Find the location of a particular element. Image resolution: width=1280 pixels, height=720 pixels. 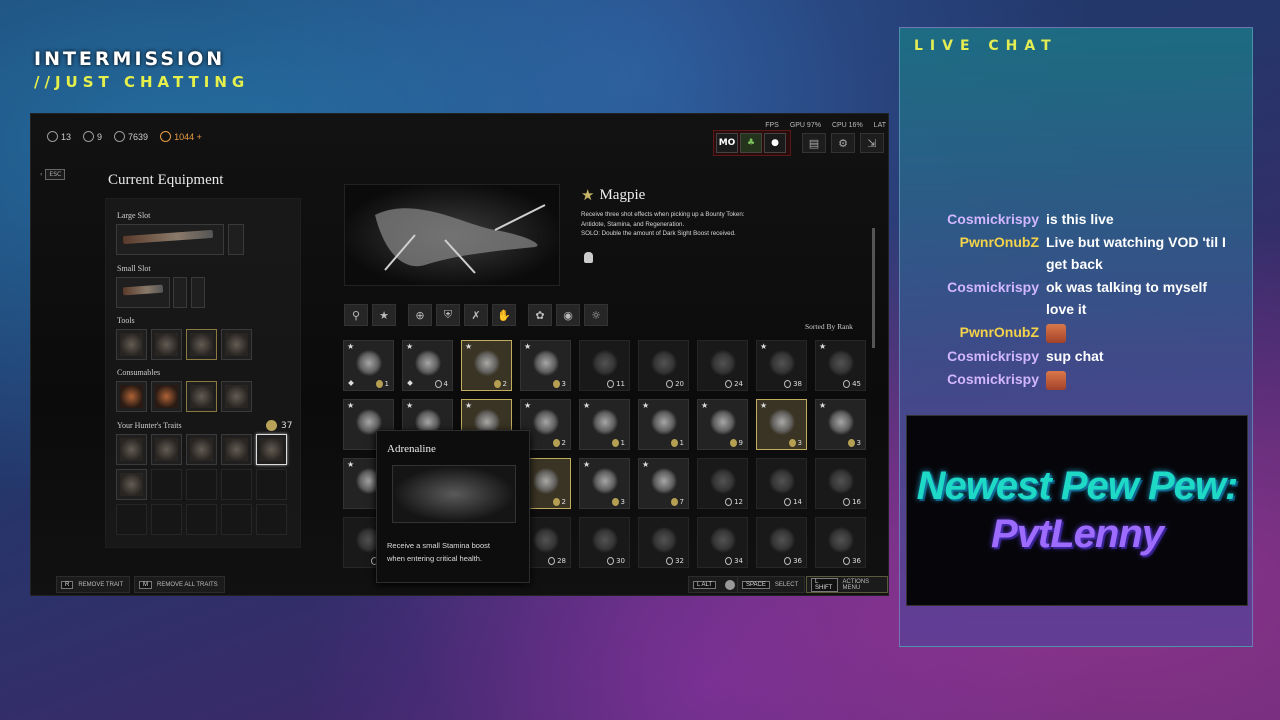

small-slot-weapon is located at coordinates (143, 292).